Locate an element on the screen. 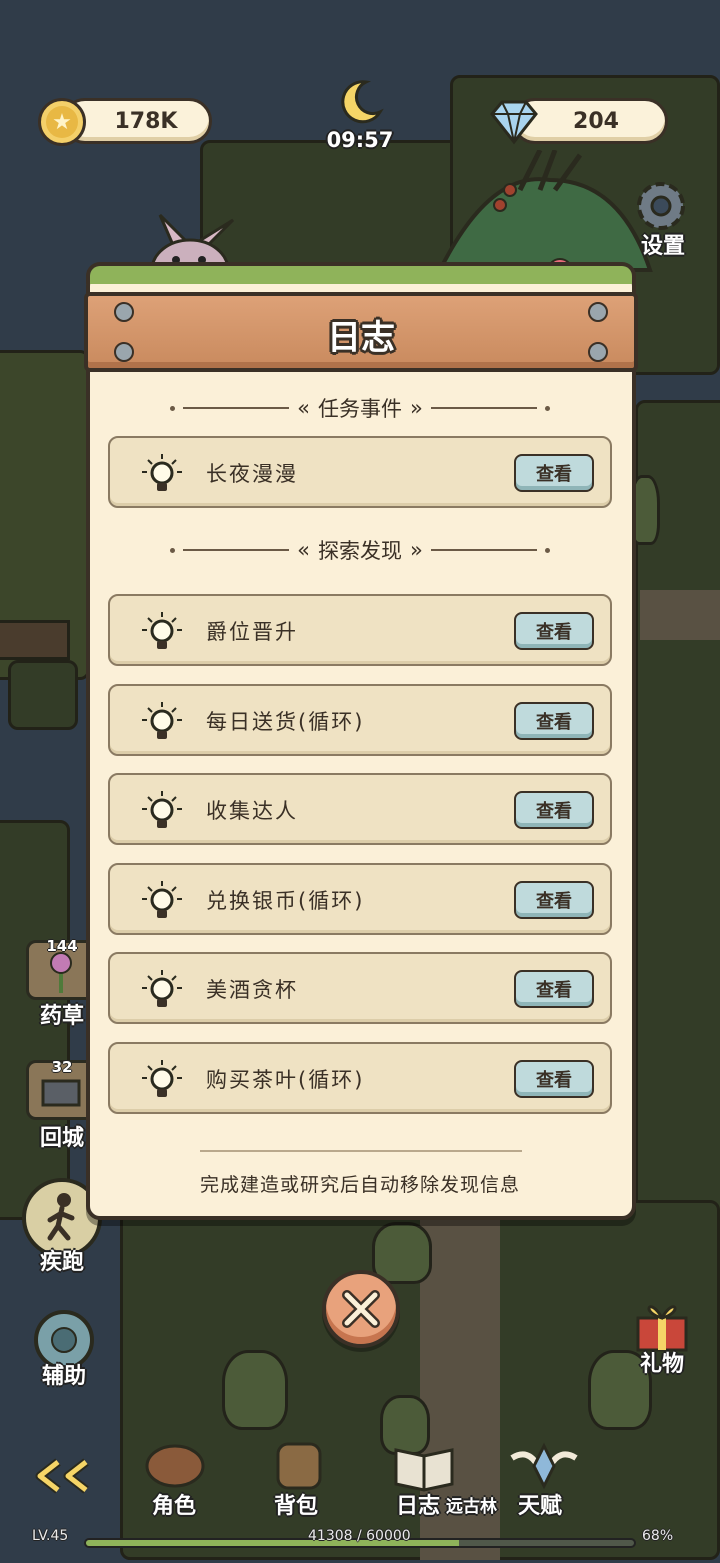  entry-label: 兑换银币(循环) is located at coordinates (285, 901).